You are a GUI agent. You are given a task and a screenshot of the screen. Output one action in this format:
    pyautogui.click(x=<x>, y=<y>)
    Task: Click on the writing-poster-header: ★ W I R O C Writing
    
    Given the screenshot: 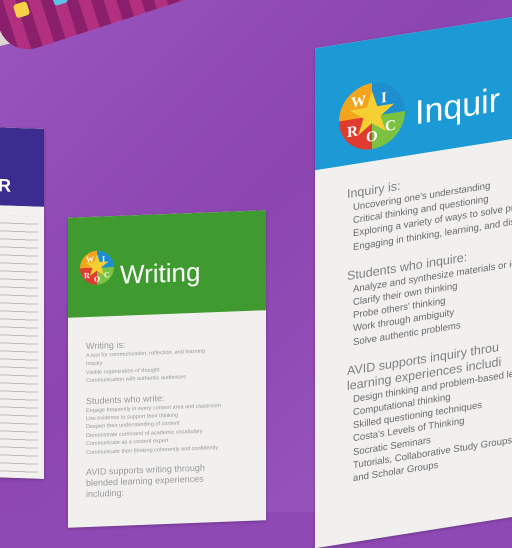 What is the action you would take?
    pyautogui.click(x=167, y=264)
    